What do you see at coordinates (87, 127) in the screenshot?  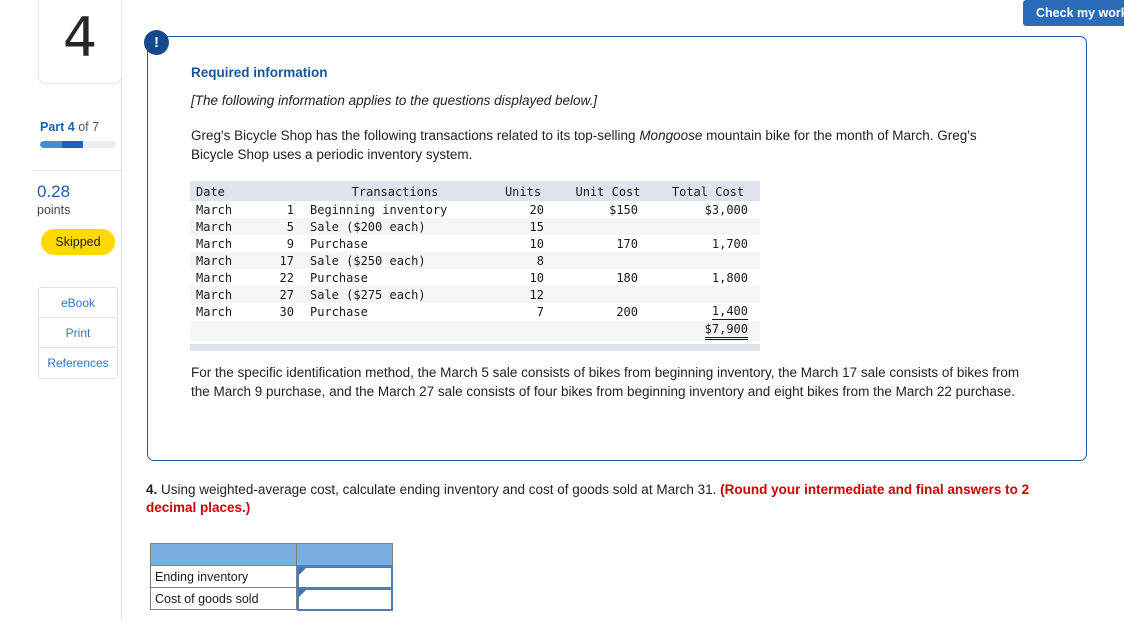 I see `part-total: of 7` at bounding box center [87, 127].